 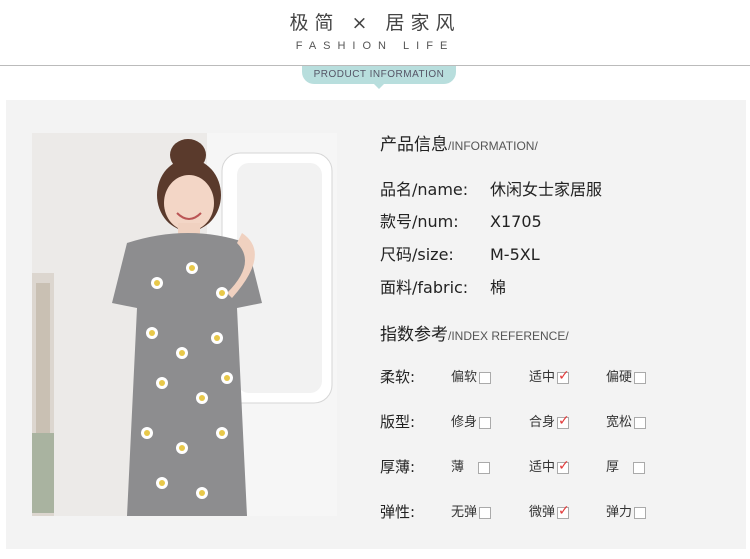 What do you see at coordinates (398, 422) in the screenshot?
I see `index-label: 版型:` at bounding box center [398, 422].